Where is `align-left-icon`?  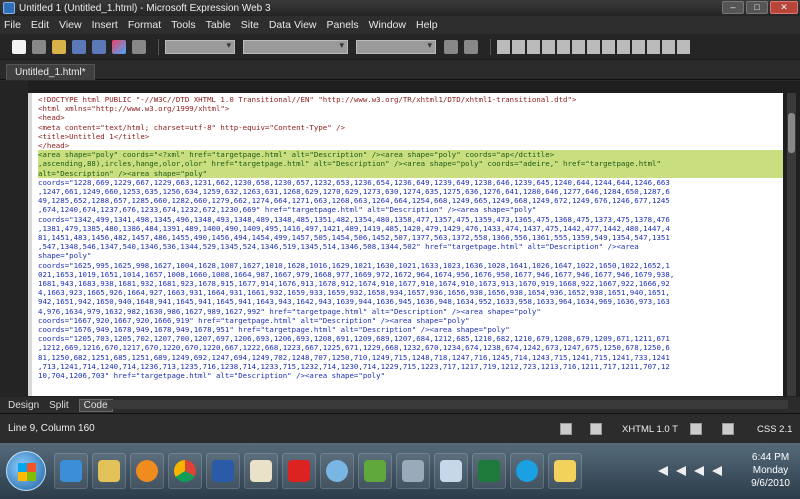 align-left-icon is located at coordinates (548, 46).